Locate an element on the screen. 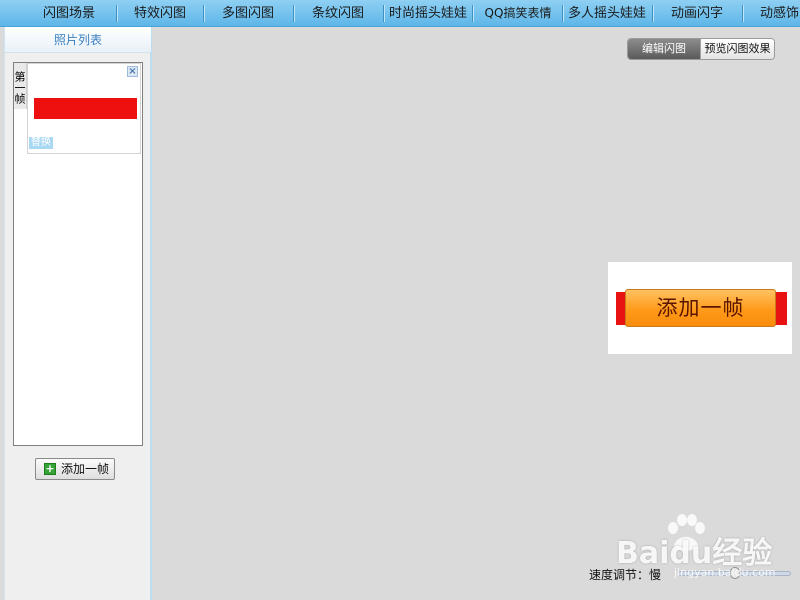  photo-list-title: 照片列表 is located at coordinates (78, 40).